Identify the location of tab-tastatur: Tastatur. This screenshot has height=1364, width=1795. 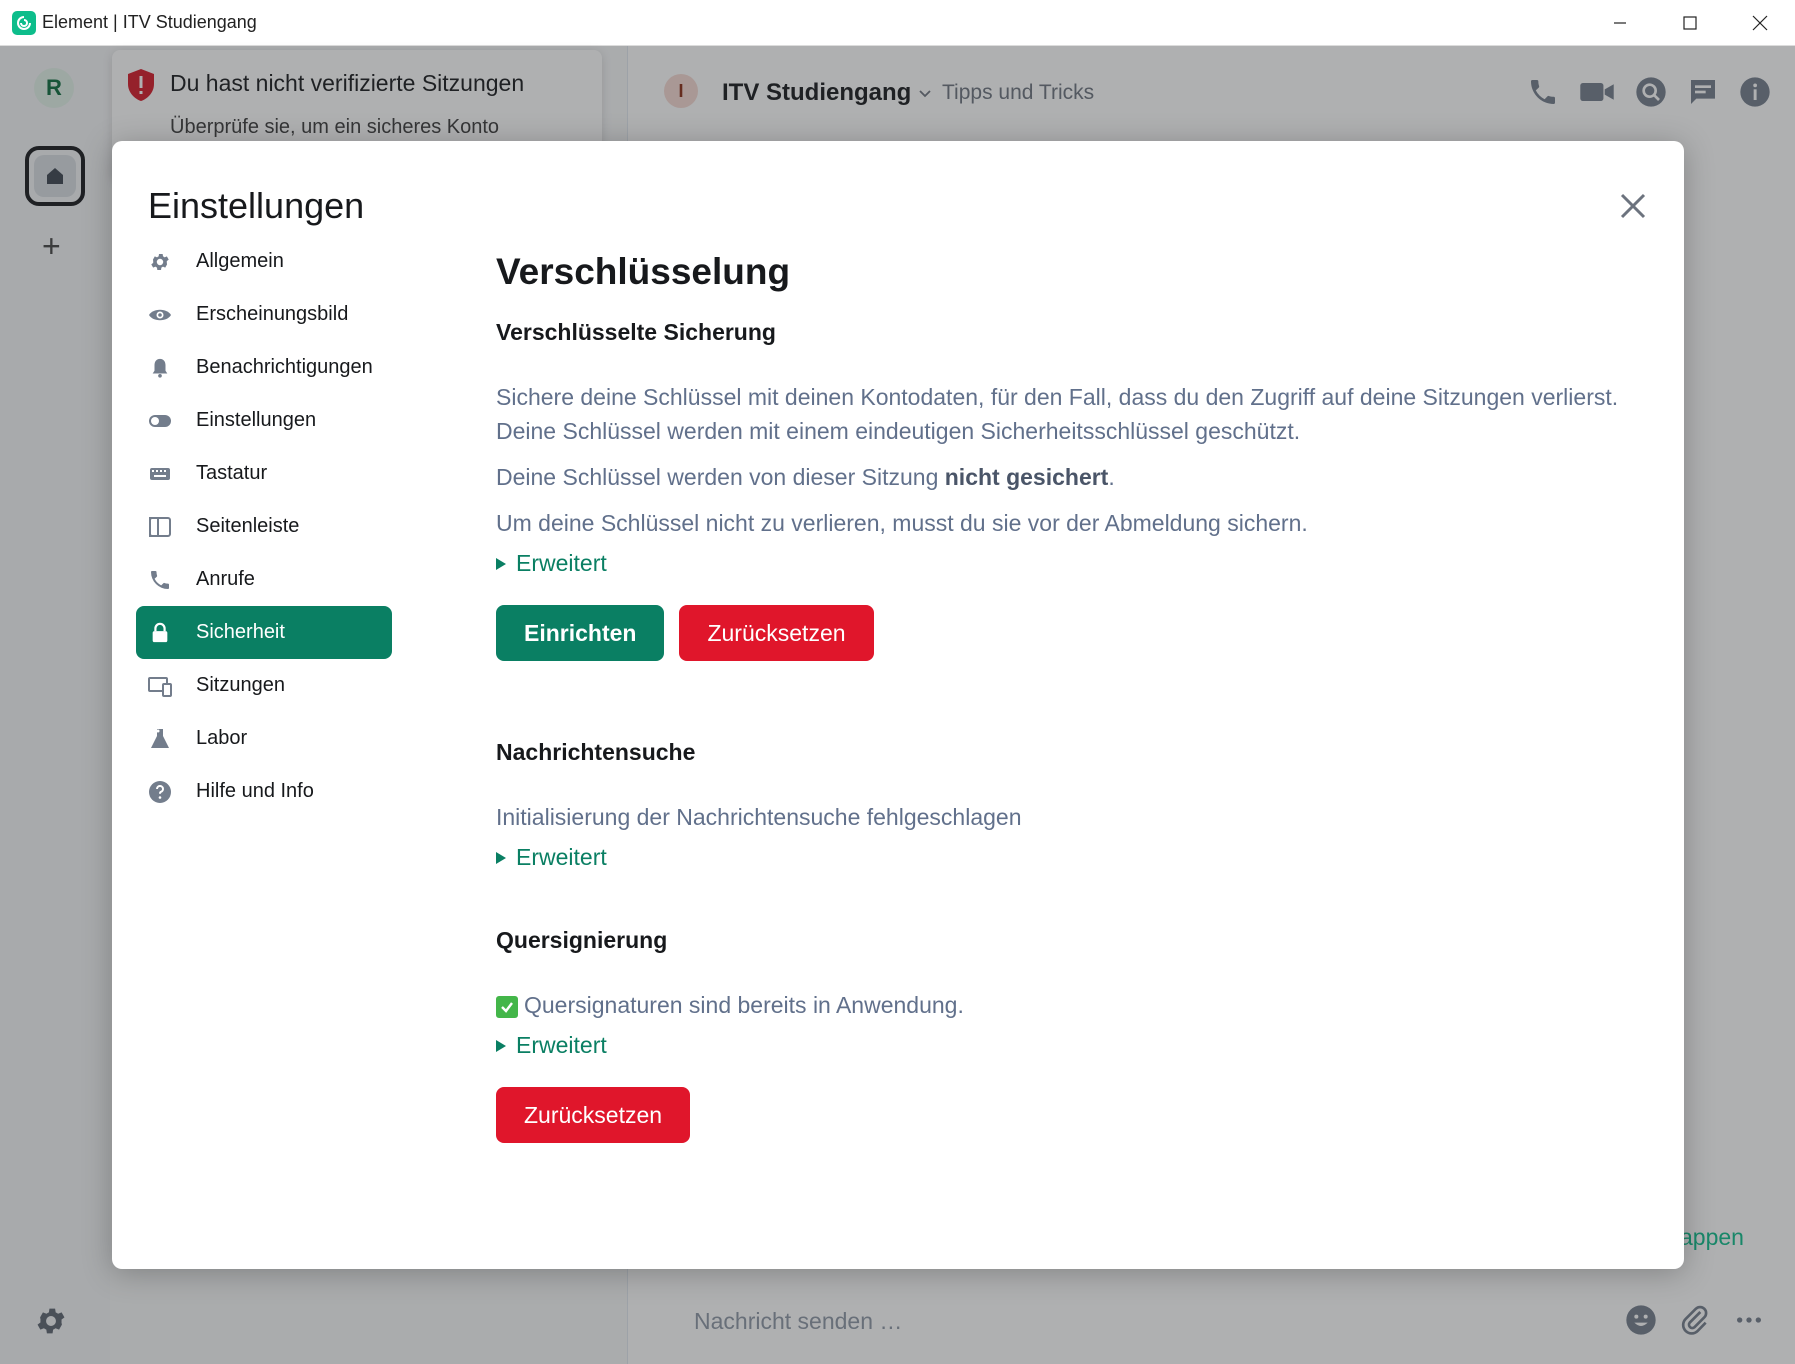
(264, 473).